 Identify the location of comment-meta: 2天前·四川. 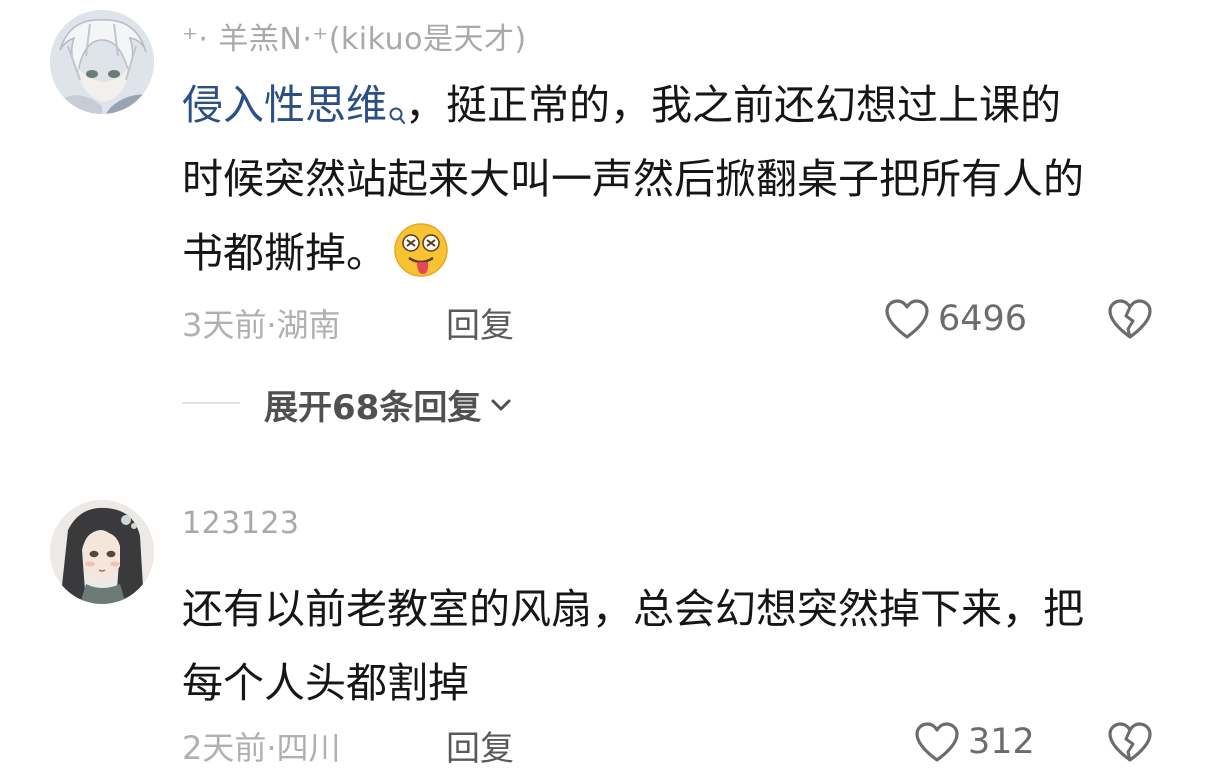
(261, 748).